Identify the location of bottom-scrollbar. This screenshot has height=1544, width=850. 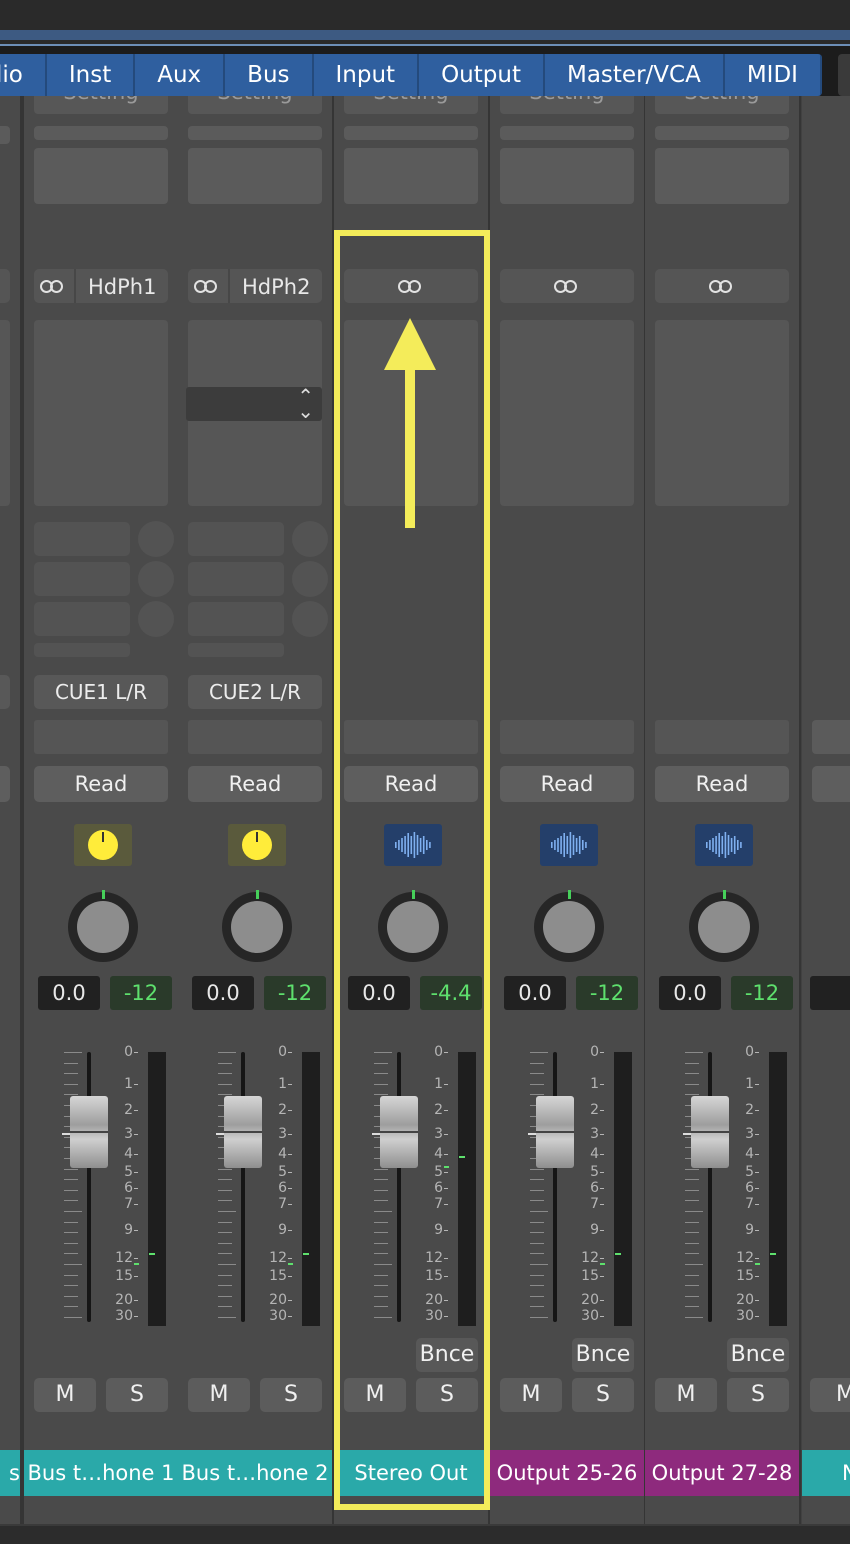
(425, 1534).